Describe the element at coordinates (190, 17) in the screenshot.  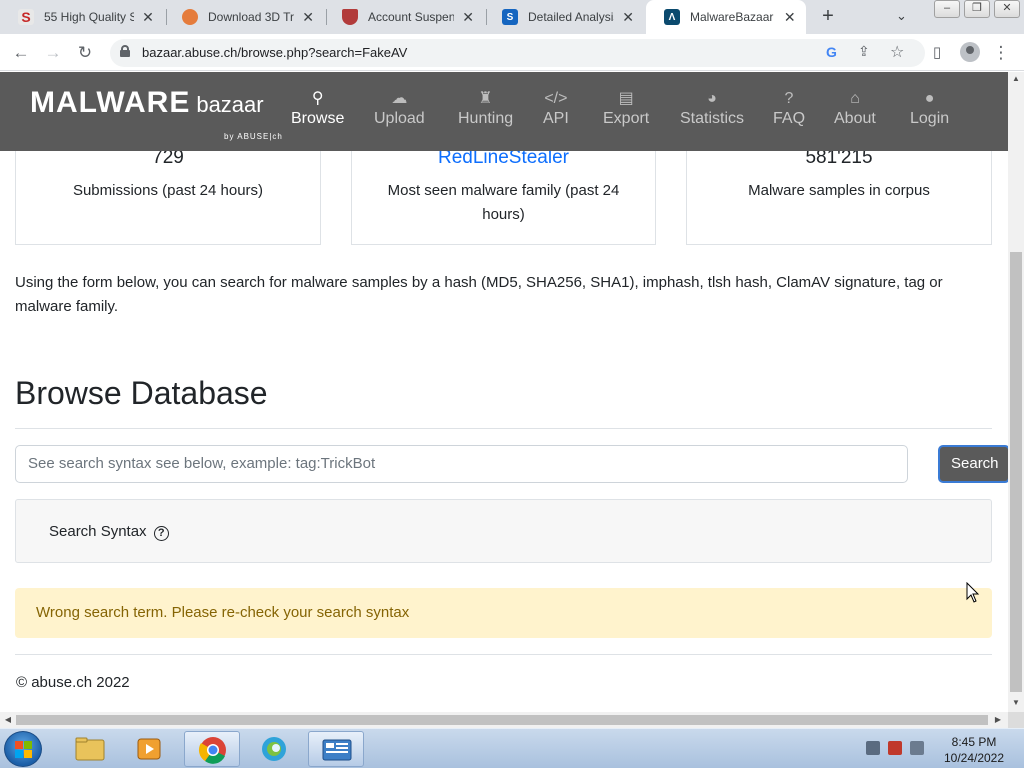
I see `creature-favicon-icon` at that location.